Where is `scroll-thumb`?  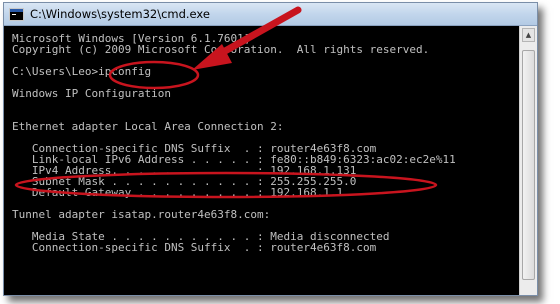 scroll-thumb is located at coordinates (528, 165).